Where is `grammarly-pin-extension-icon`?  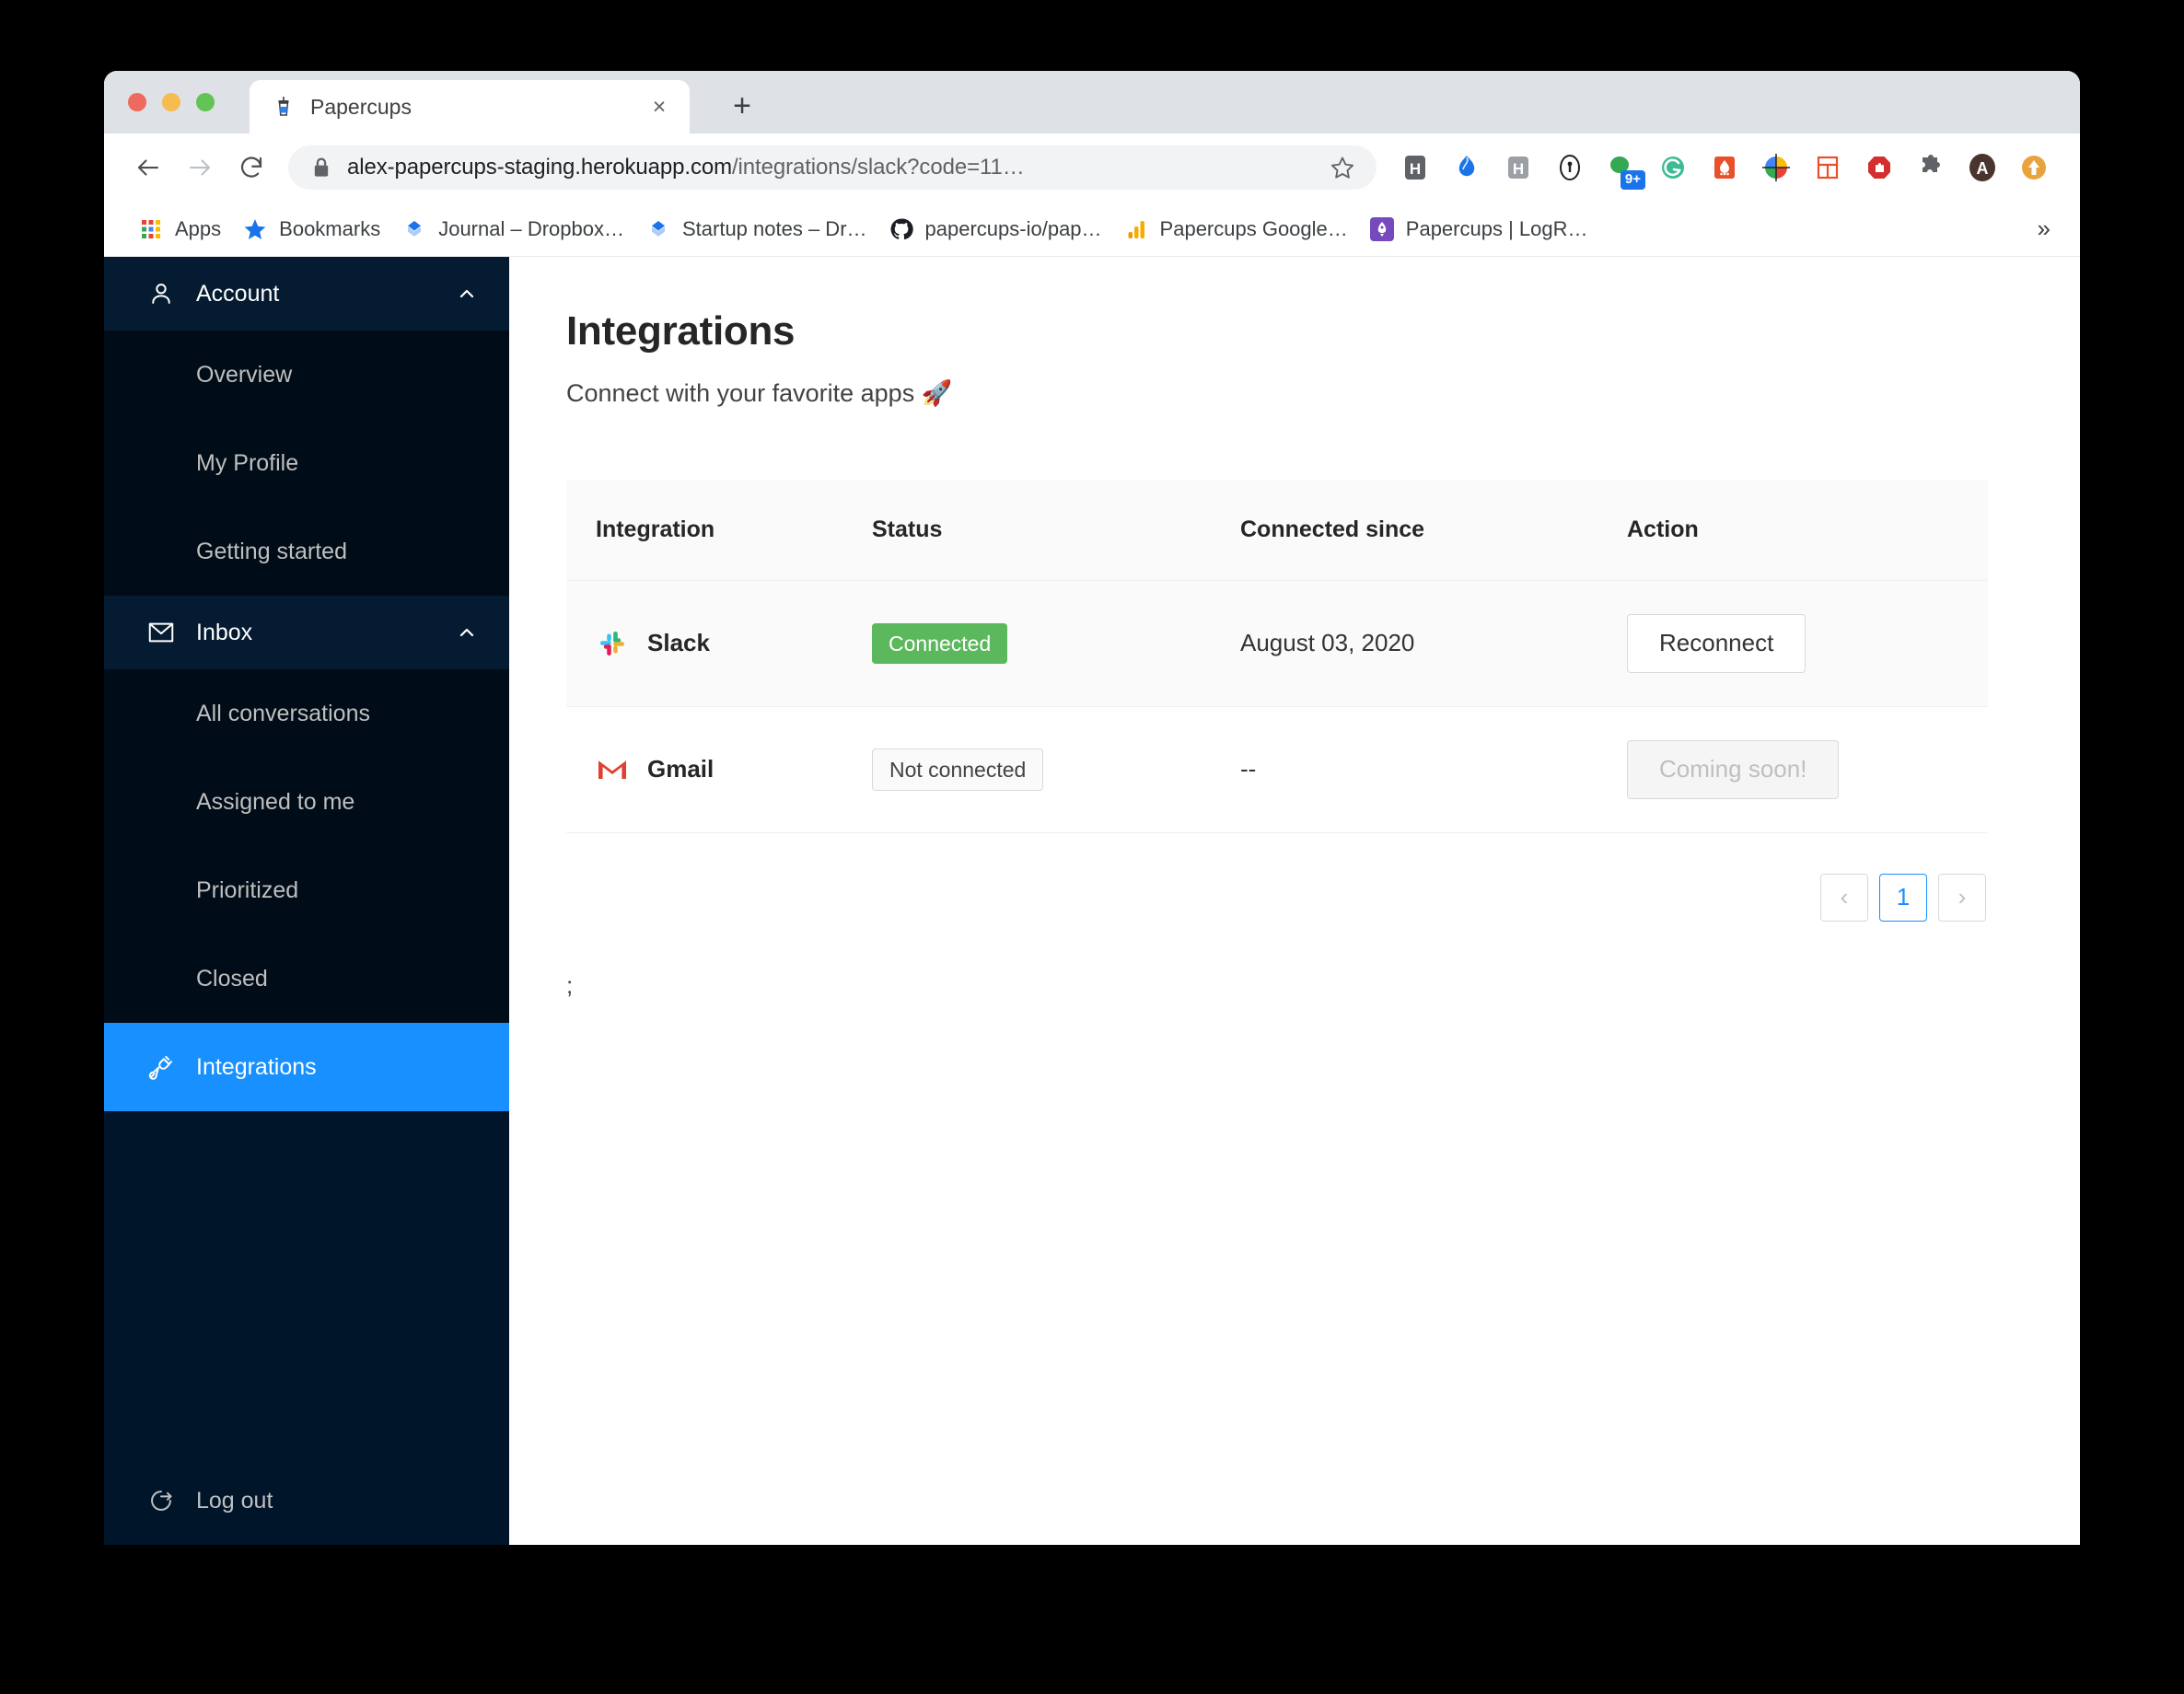 grammarly-pin-extension-icon is located at coordinates (1467, 167).